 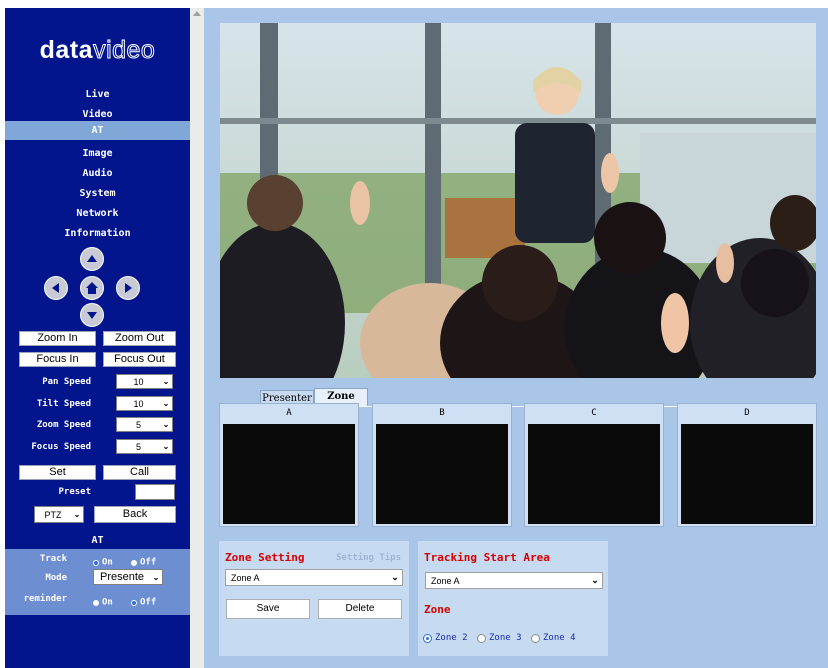 I want to click on back-button: Back, so click(x=135, y=514).